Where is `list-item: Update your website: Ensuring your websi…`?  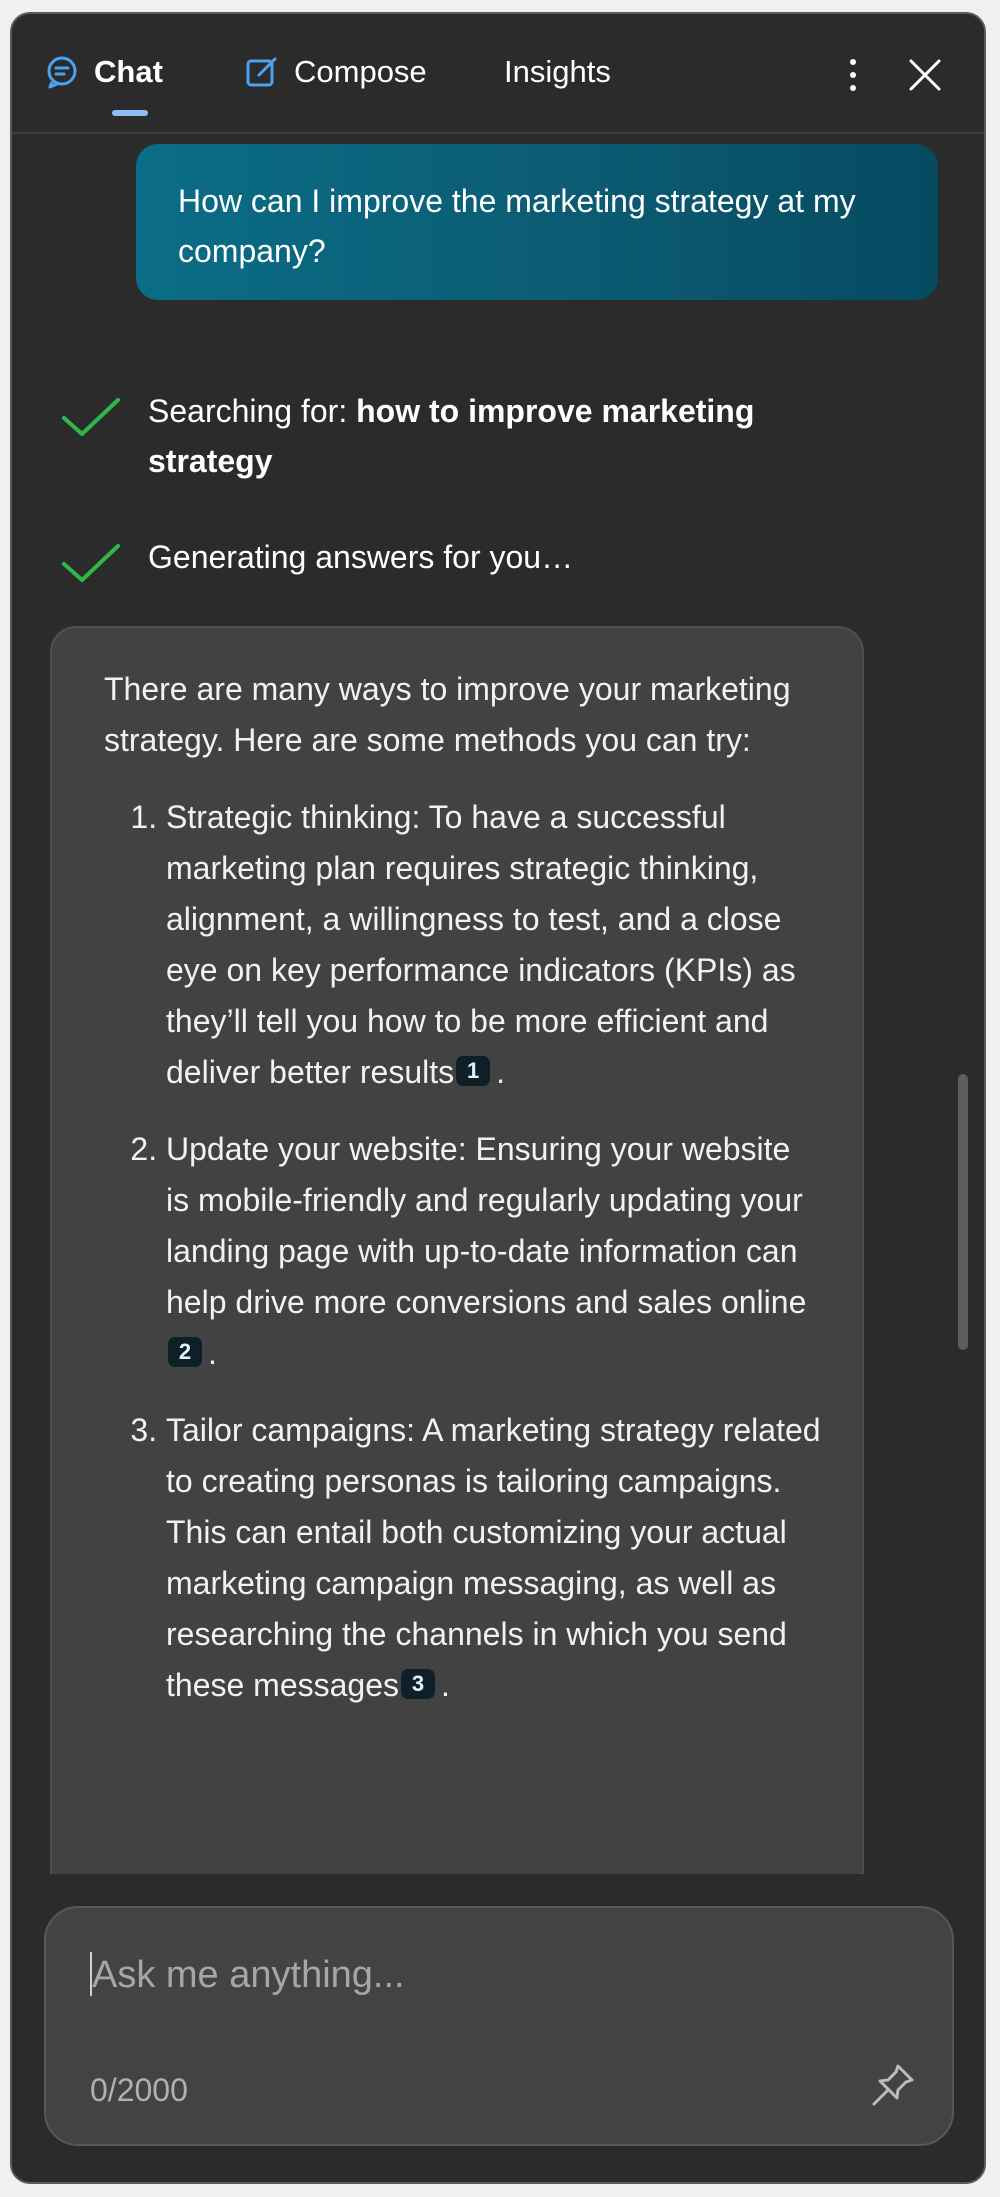 list-item: Update your website: Ensuring your websi… is located at coordinates (494, 1251).